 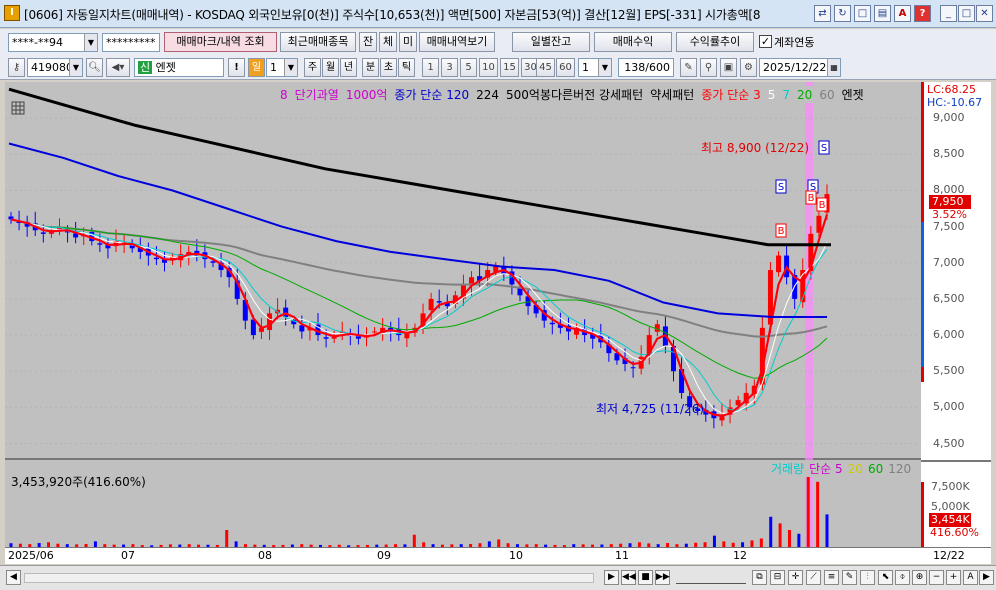 I want to click on legend-item-8: 5, so click(x=772, y=95).